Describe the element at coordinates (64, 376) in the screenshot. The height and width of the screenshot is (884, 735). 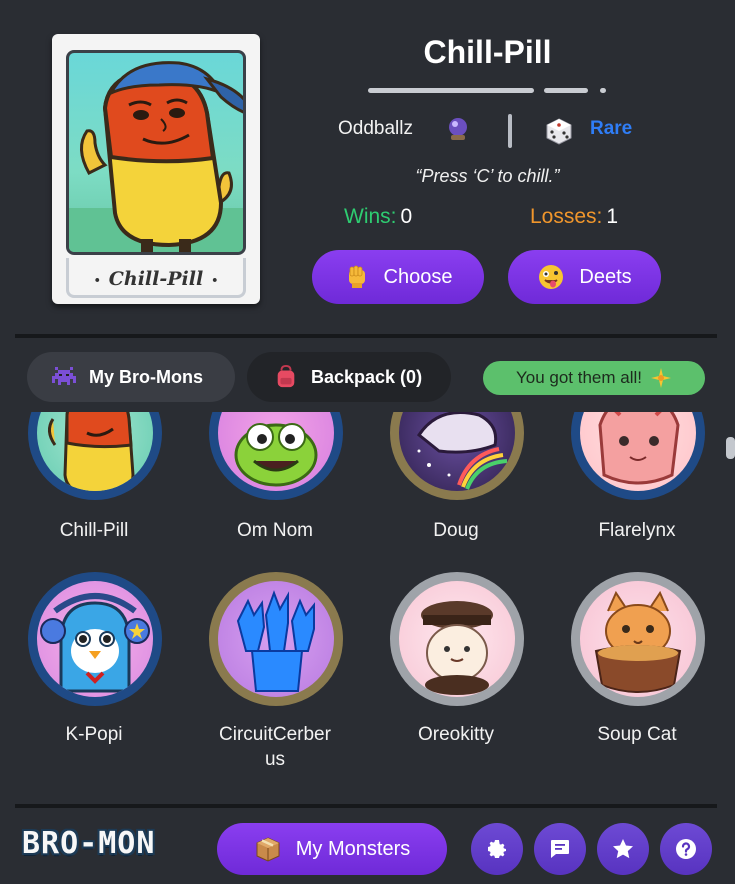
I see `space-invader-icon` at that location.